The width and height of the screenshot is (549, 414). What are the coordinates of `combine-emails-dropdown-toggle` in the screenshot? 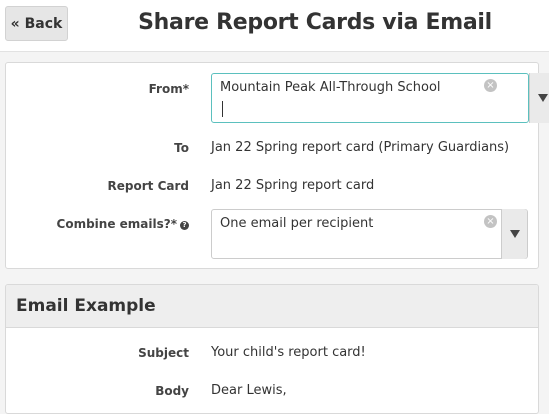 It's located at (514, 234).